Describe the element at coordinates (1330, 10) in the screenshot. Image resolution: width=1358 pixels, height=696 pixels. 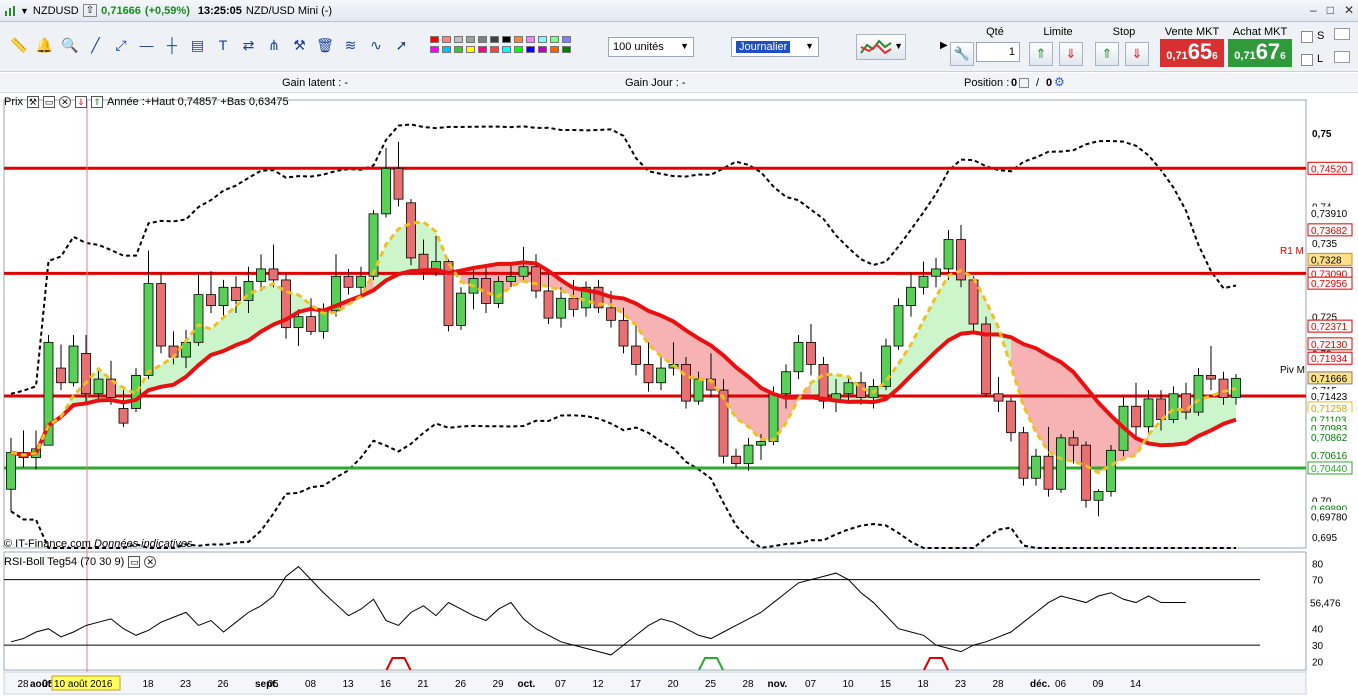
I see `maximize-button: □` at that location.